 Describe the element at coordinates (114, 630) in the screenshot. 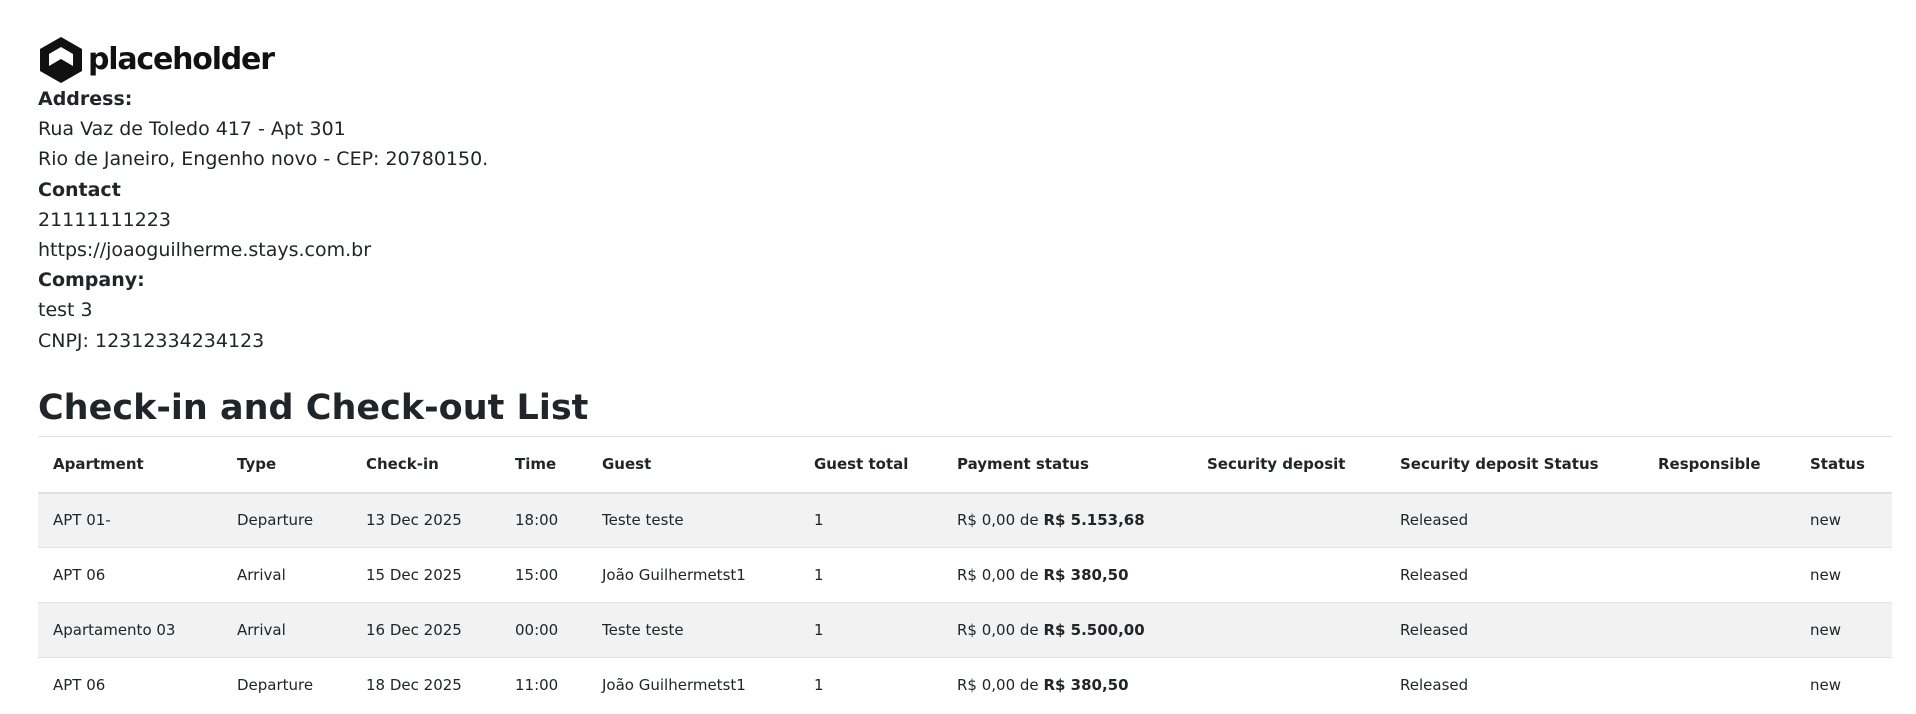

I see `cell-apartment: Apartamento 03` at that location.